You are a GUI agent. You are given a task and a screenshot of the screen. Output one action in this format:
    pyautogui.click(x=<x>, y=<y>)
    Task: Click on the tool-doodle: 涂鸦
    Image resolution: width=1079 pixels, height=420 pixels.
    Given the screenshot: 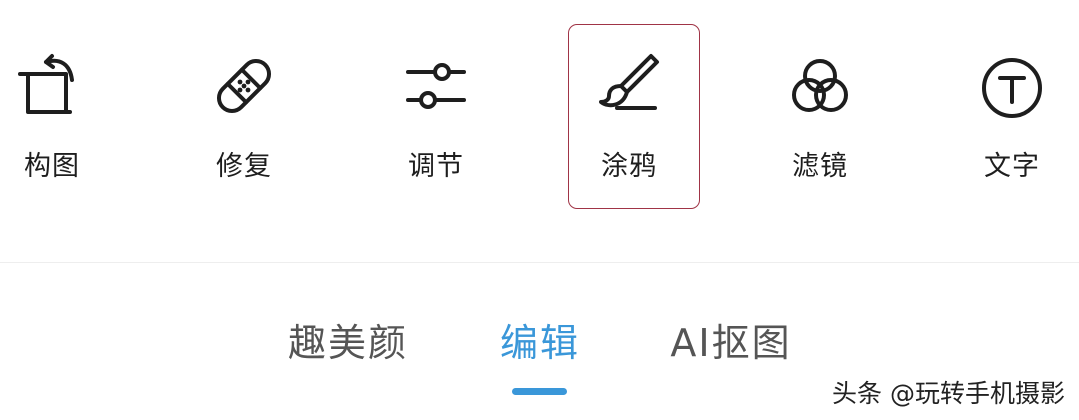 What is the action you would take?
    pyautogui.click(x=629, y=115)
    